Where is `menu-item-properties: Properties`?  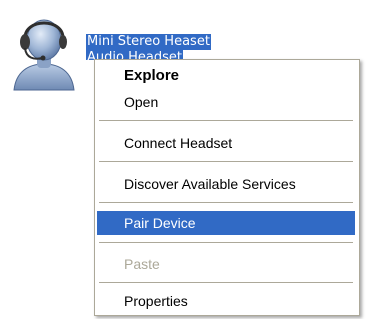 menu-item-properties: Properties is located at coordinates (226, 301).